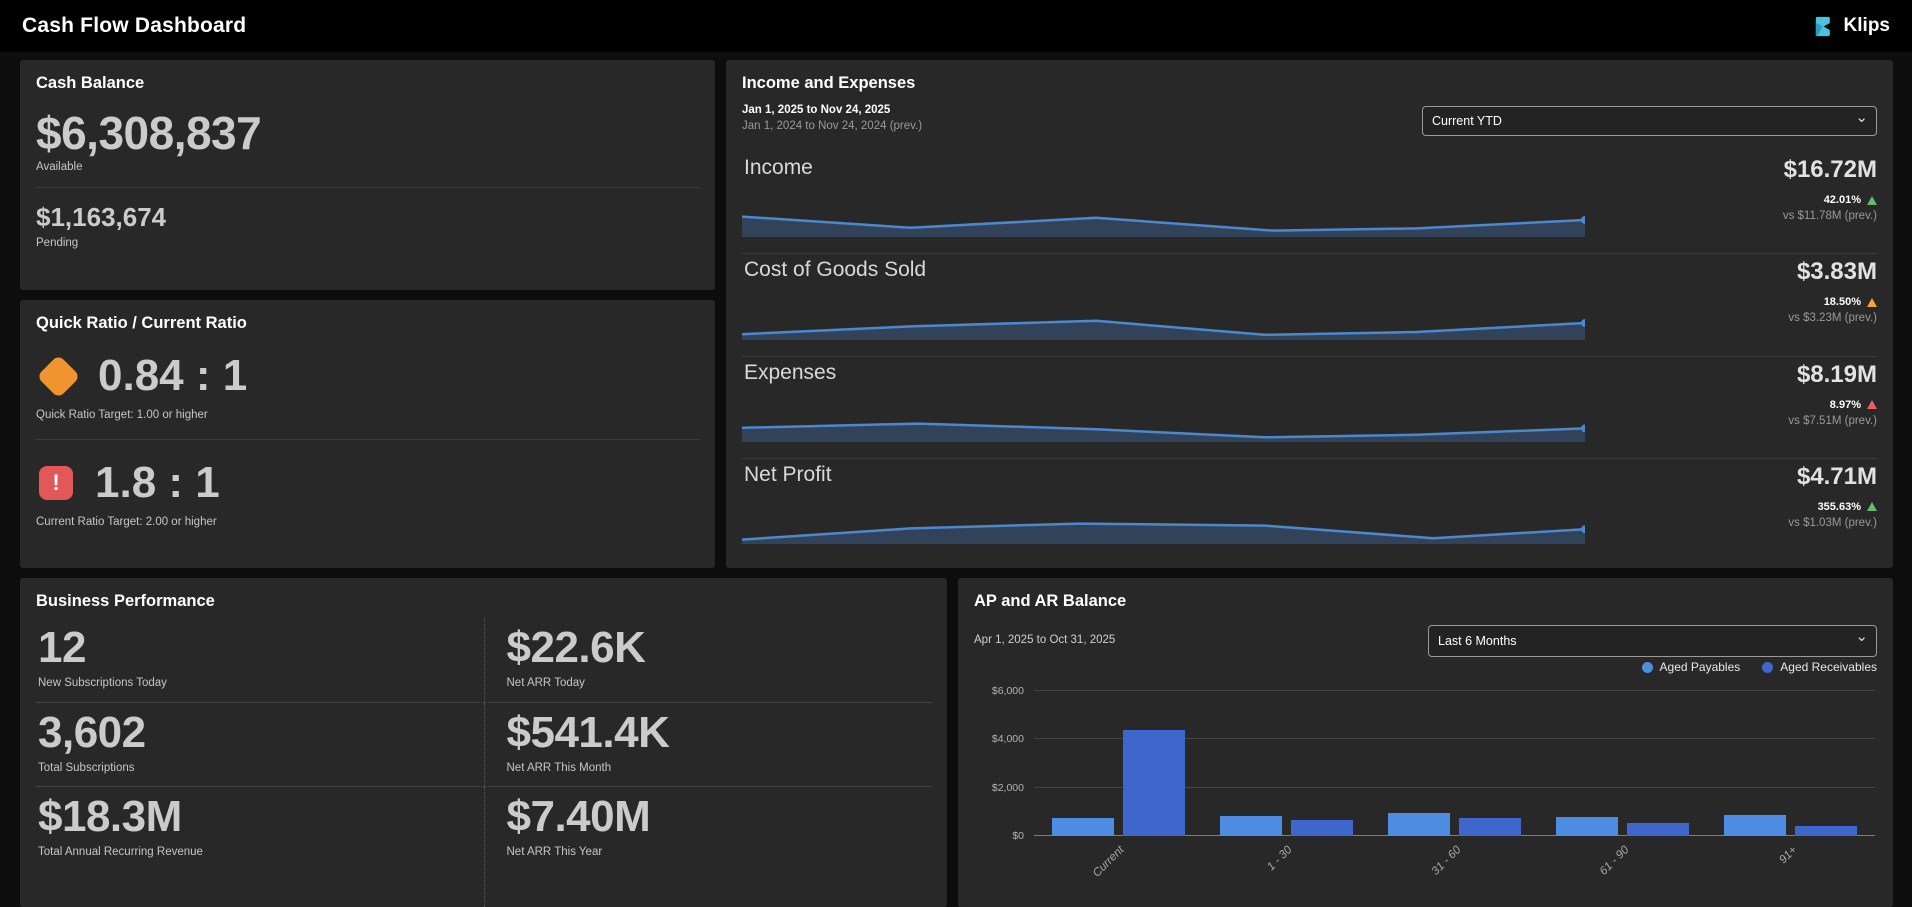  What do you see at coordinates (1839, 506) in the screenshot?
I see `metric-change-percent: 355.63%` at bounding box center [1839, 506].